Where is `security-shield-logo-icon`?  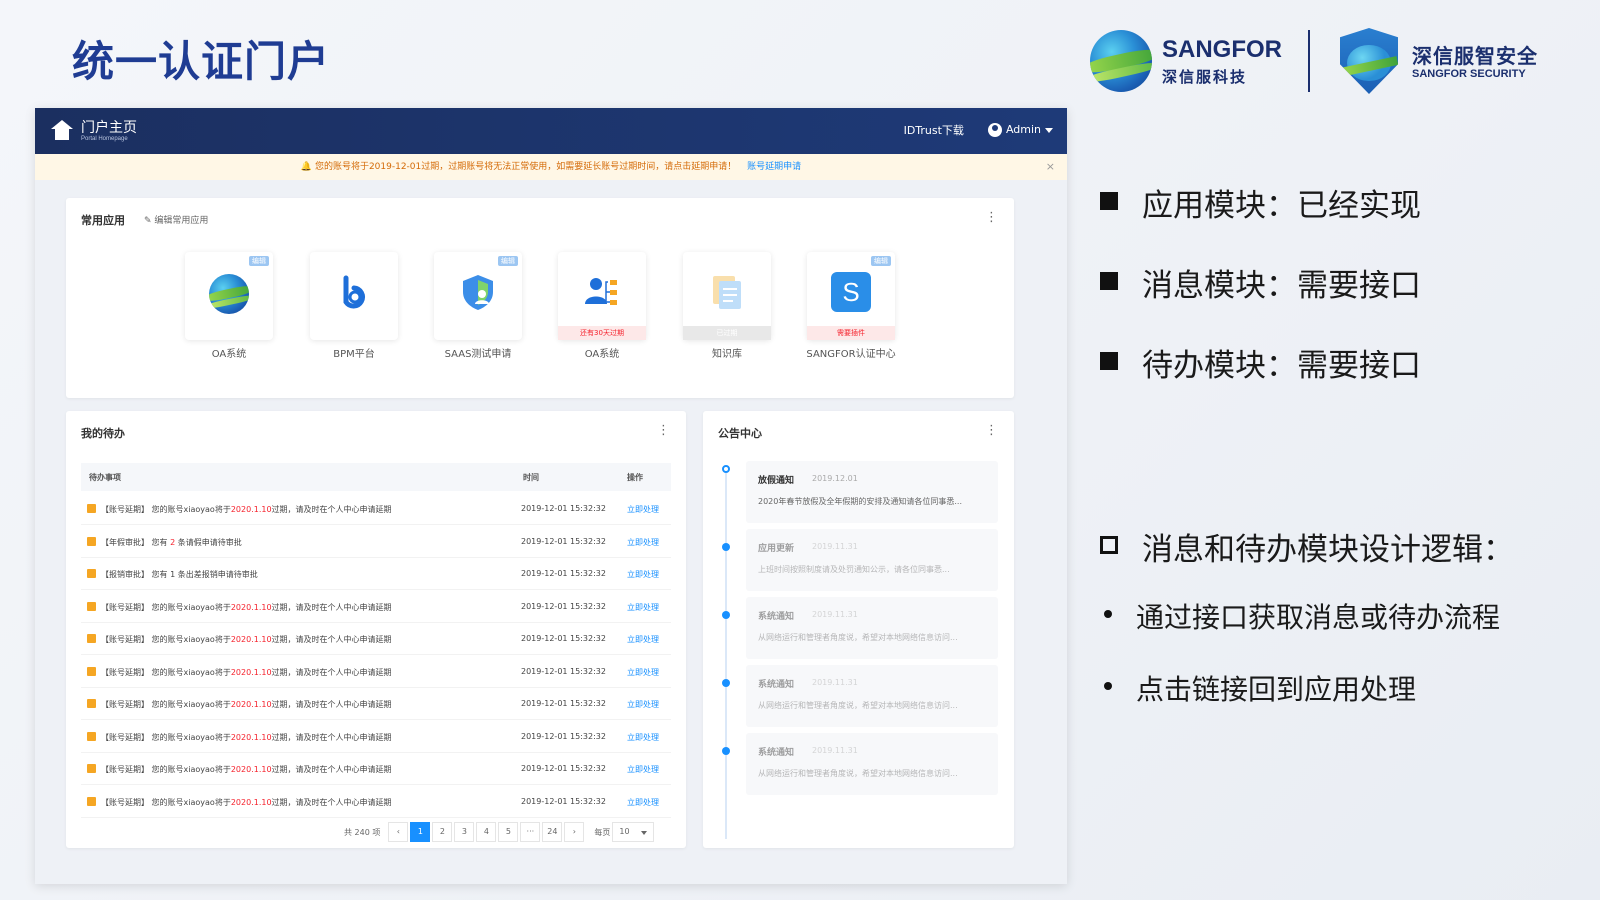
security-shield-logo-icon is located at coordinates (1369, 61).